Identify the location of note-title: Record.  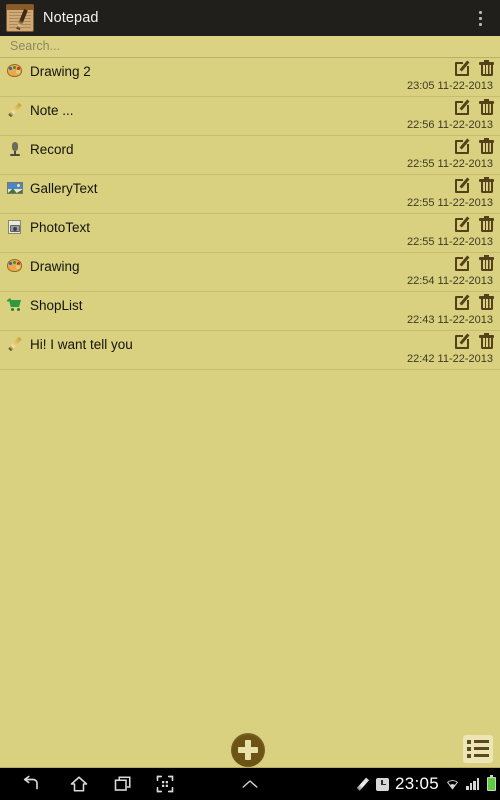
(52, 149).